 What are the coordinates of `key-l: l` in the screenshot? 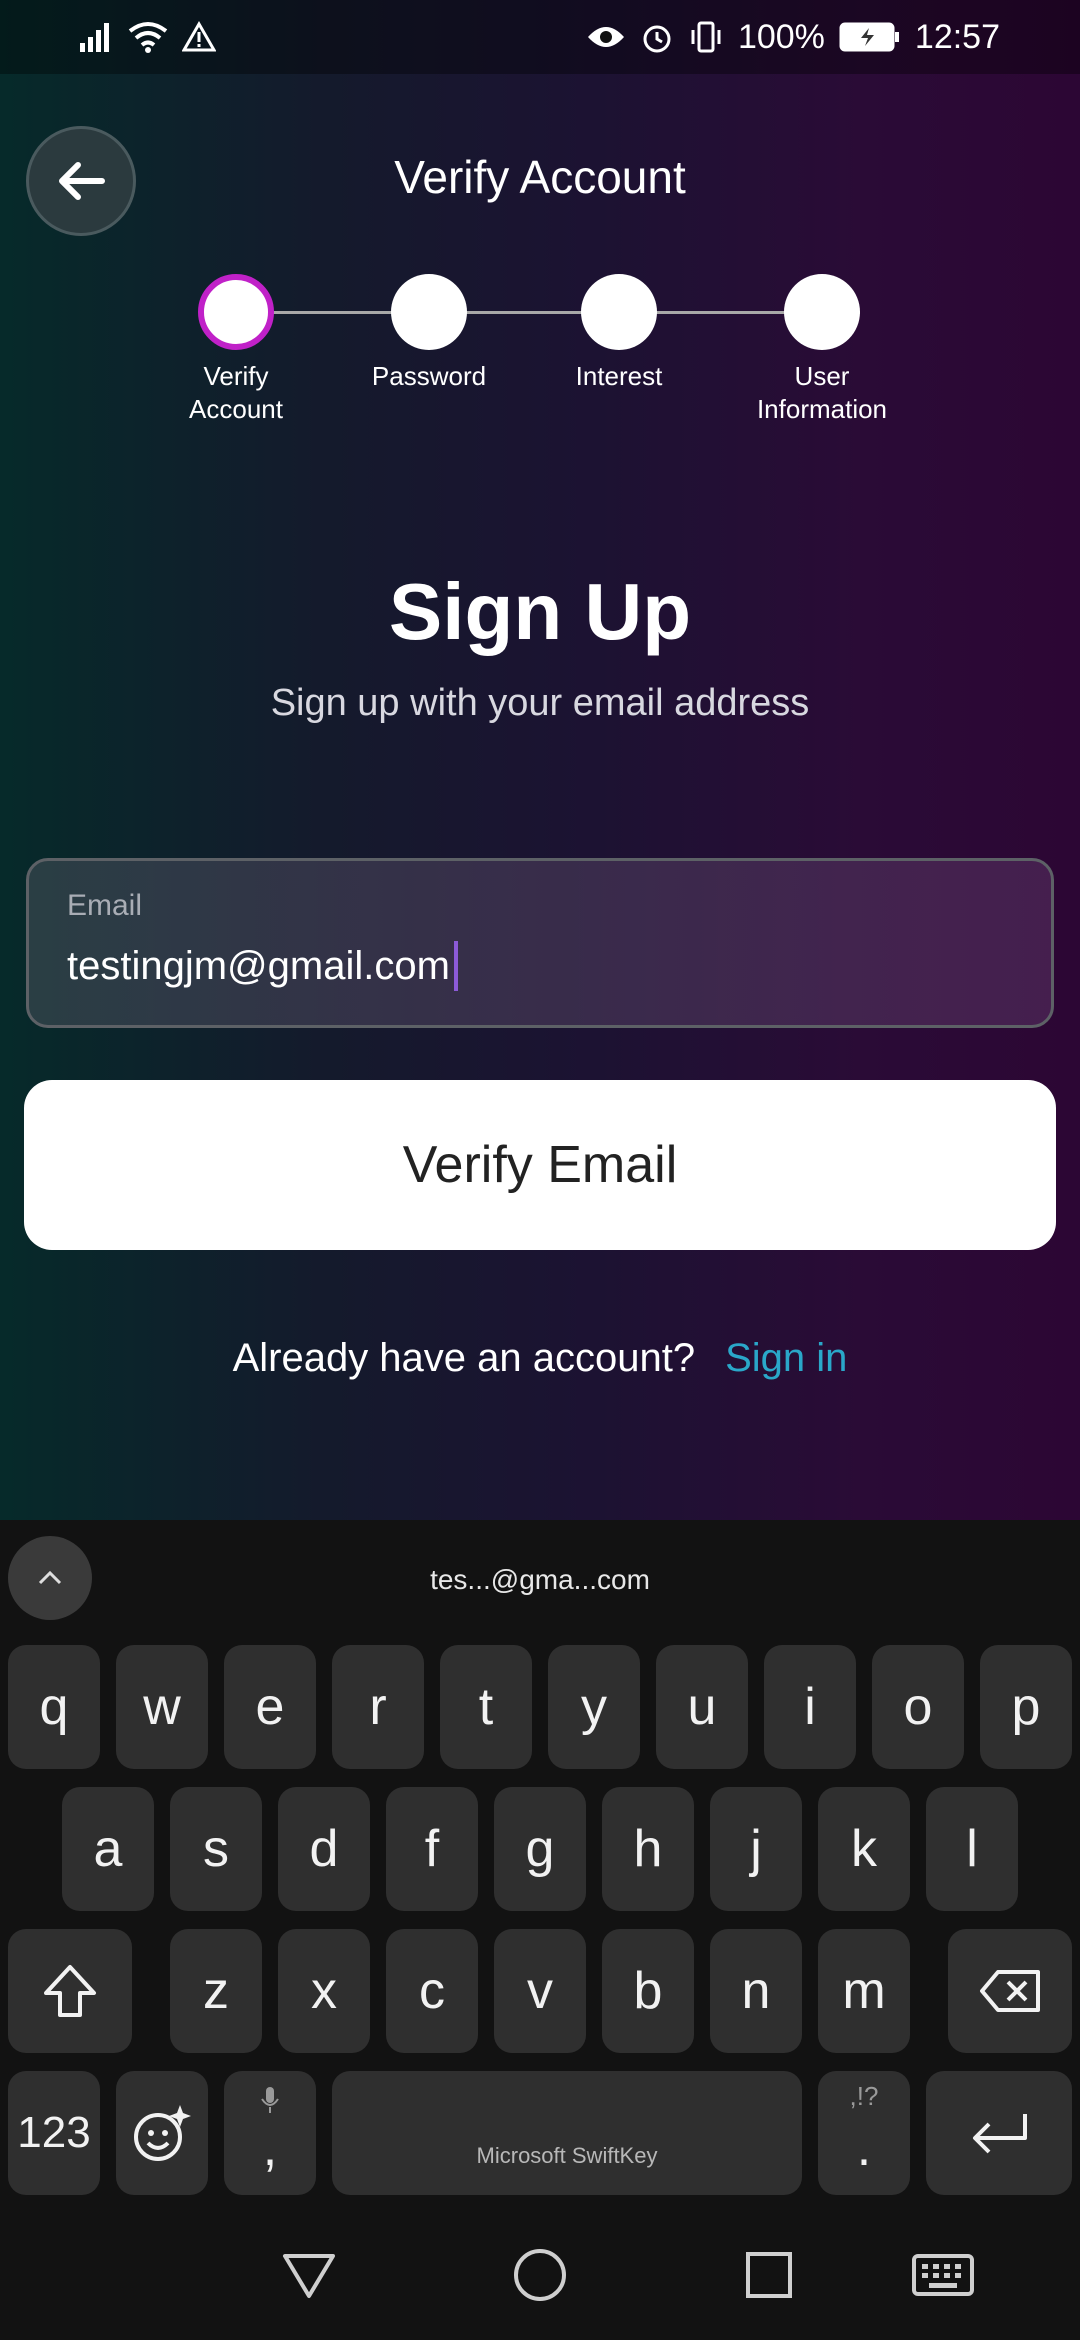 It's located at (972, 1849).